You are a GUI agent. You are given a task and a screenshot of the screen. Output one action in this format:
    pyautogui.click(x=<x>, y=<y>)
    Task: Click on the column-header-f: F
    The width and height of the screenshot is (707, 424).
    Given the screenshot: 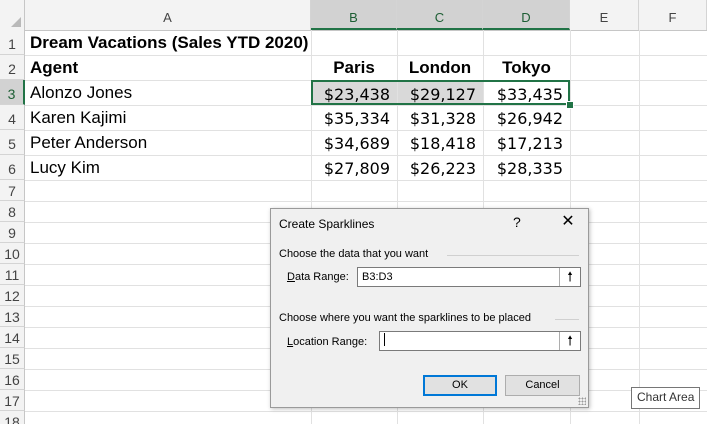 What is the action you would take?
    pyautogui.click(x=673, y=15)
    